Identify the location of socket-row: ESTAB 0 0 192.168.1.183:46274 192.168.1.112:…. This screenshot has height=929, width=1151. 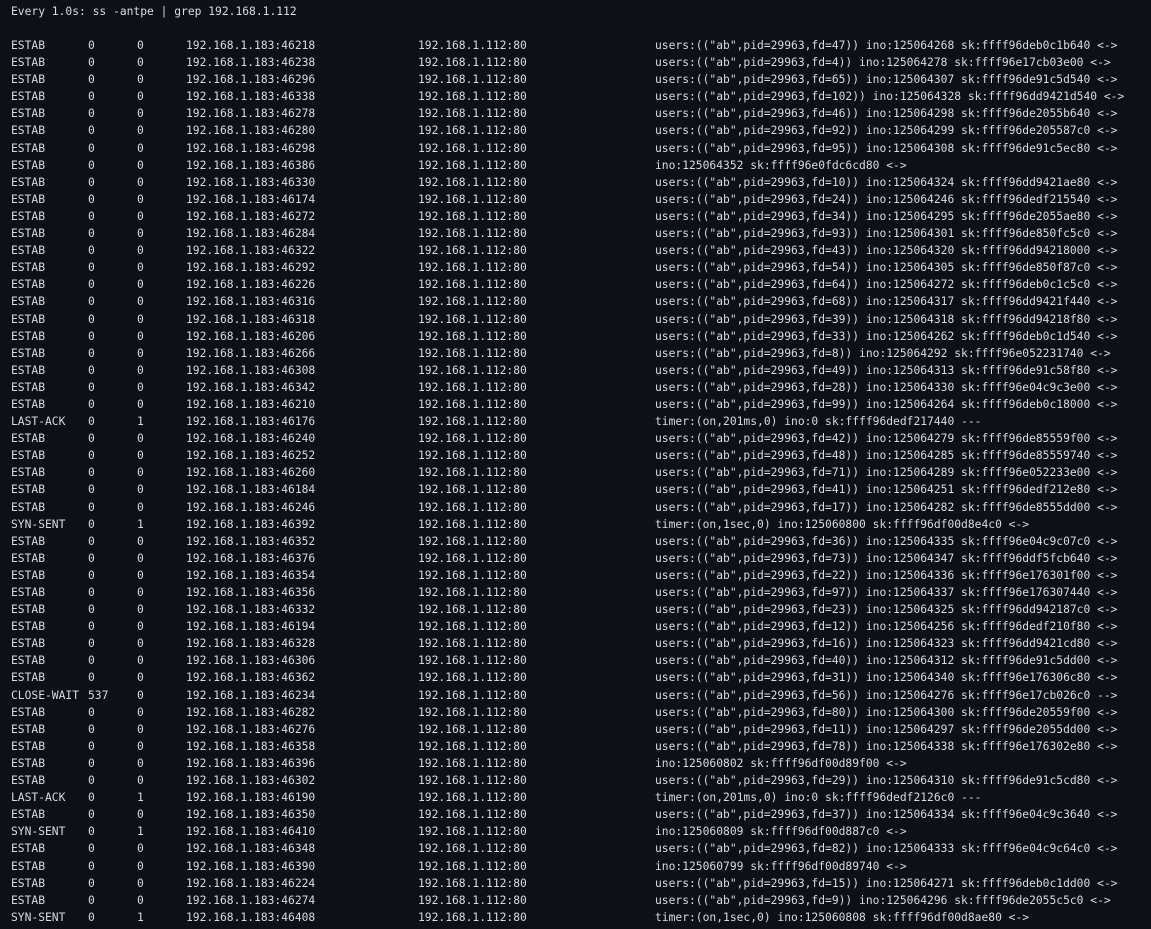
(575, 900).